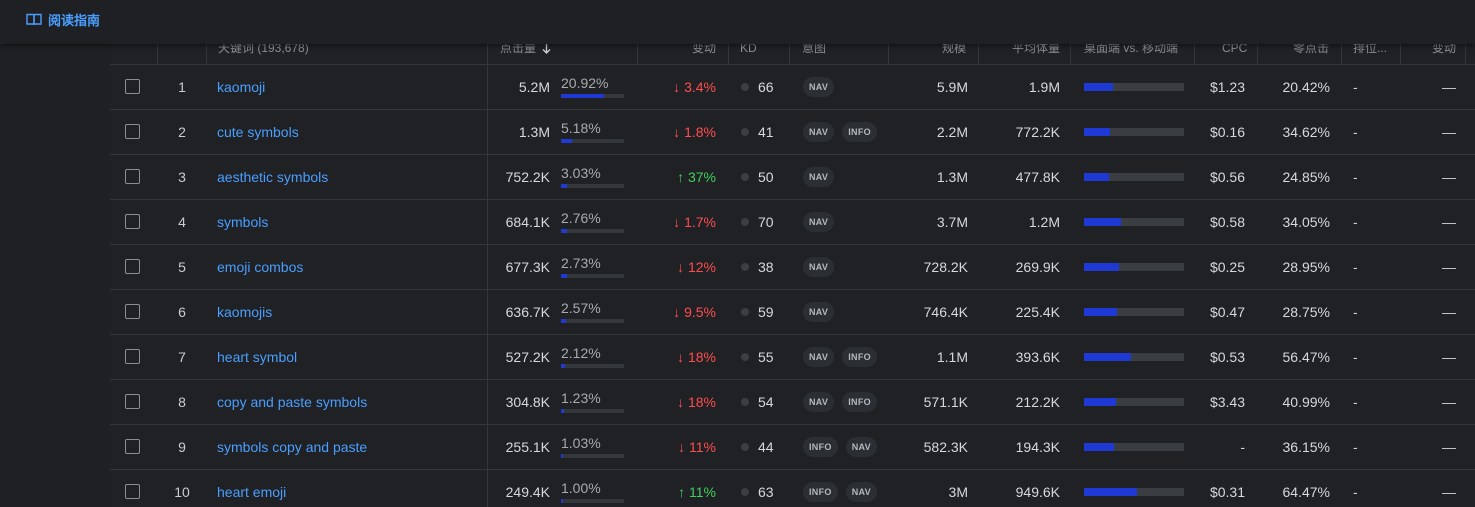 The height and width of the screenshot is (507, 1475). I want to click on avg-volume-value: 1.9M, so click(1044, 87).